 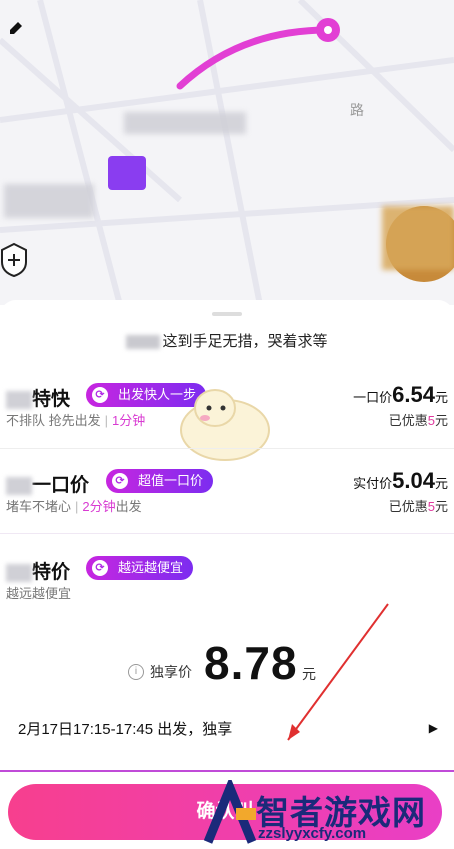 What do you see at coordinates (227, 340) in the screenshot?
I see `notice-text: 这到手足无措，哭着求等` at bounding box center [227, 340].